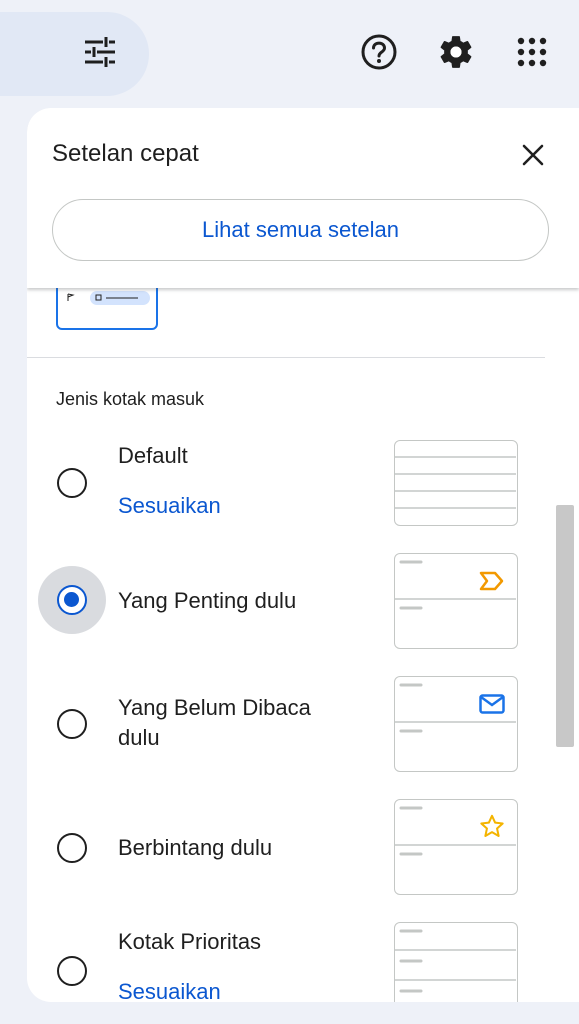 The image size is (579, 1024). I want to click on star-icon, so click(492, 825).